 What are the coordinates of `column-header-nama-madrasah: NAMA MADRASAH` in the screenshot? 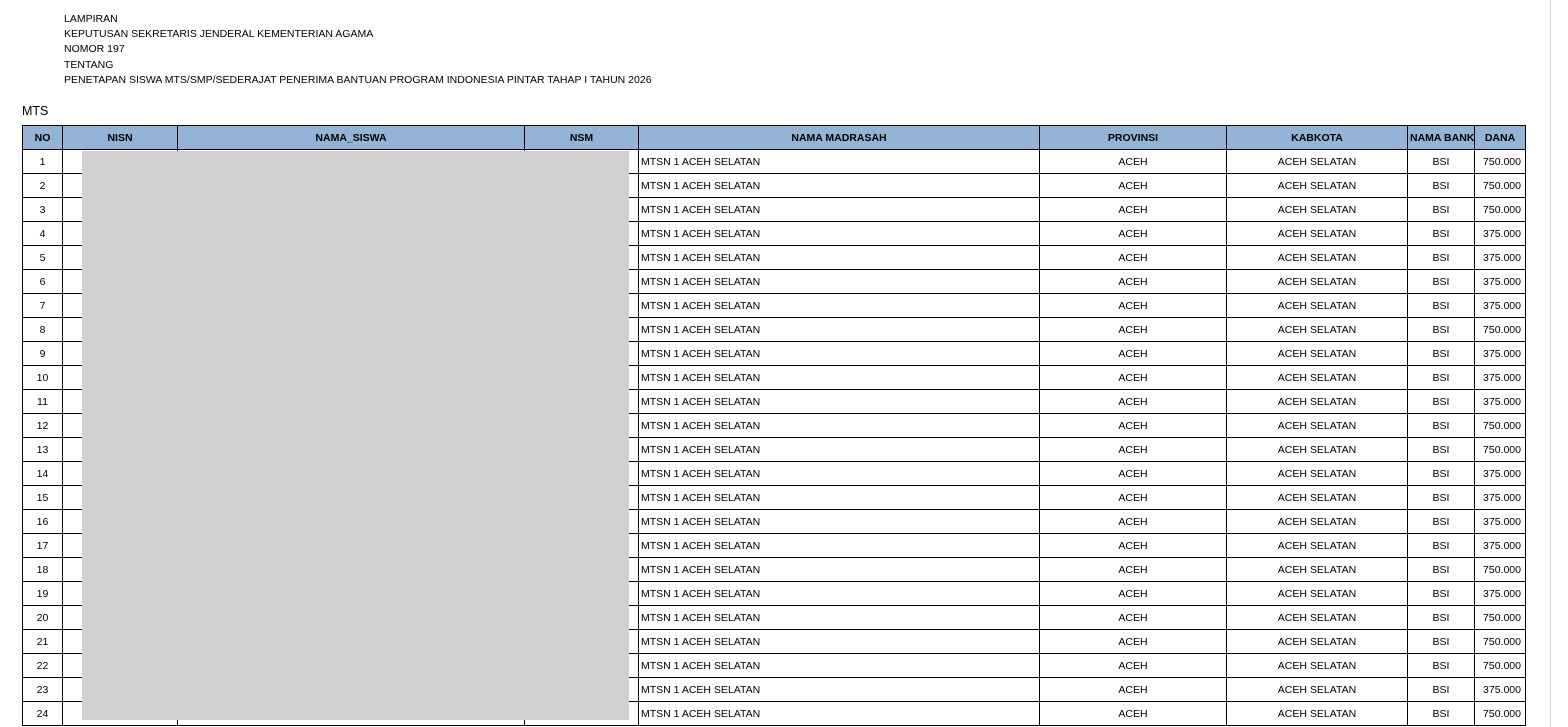 It's located at (839, 137).